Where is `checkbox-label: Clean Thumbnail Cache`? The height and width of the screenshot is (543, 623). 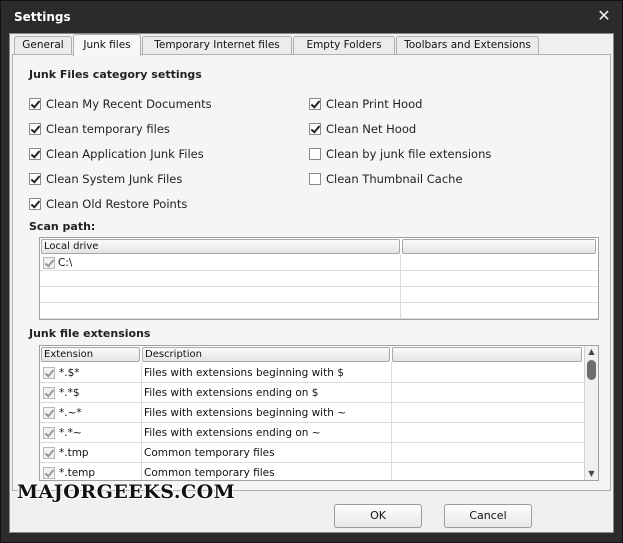
checkbox-label: Clean Thumbnail Cache is located at coordinates (394, 179).